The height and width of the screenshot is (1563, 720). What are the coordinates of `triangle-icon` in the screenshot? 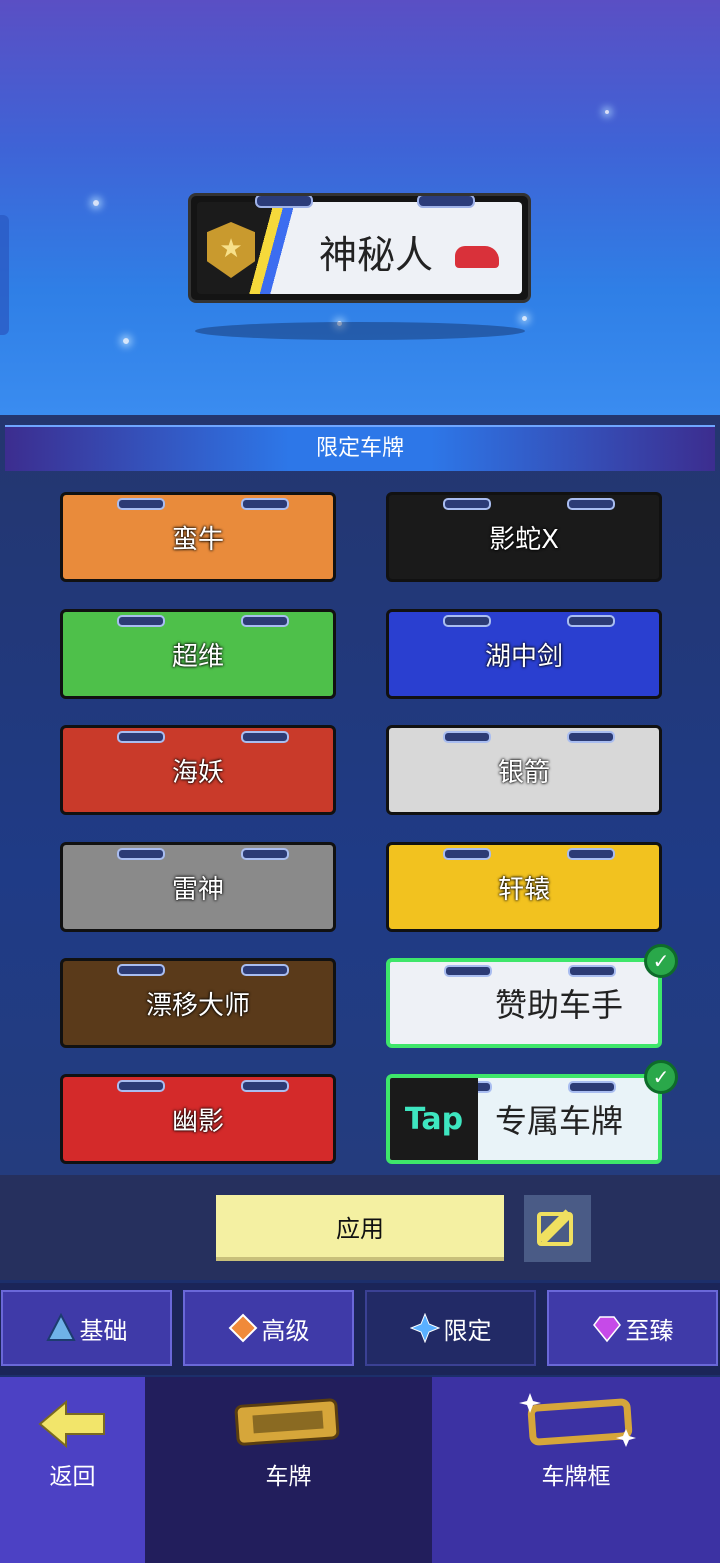 It's located at (60, 1327).